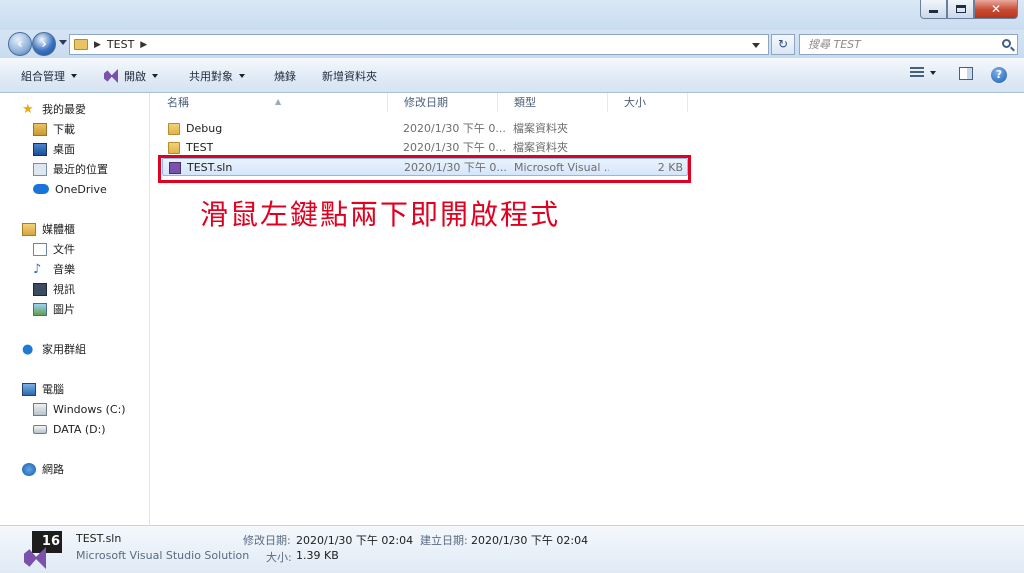 Image resolution: width=1024 pixels, height=573 pixels. I want to click on column-header-name: 名稱 ▲, so click(269, 102).